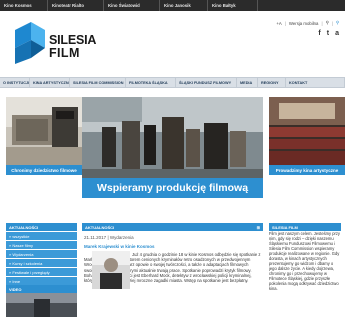 Image resolution: width=345 pixels, height=317 pixels. What do you see at coordinates (64, 53) in the screenshot?
I see `brand-line-2: FILM` at bounding box center [64, 53].